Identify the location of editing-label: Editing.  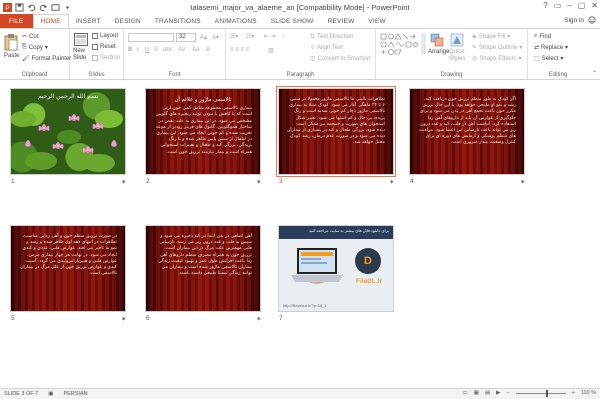
(558, 75).